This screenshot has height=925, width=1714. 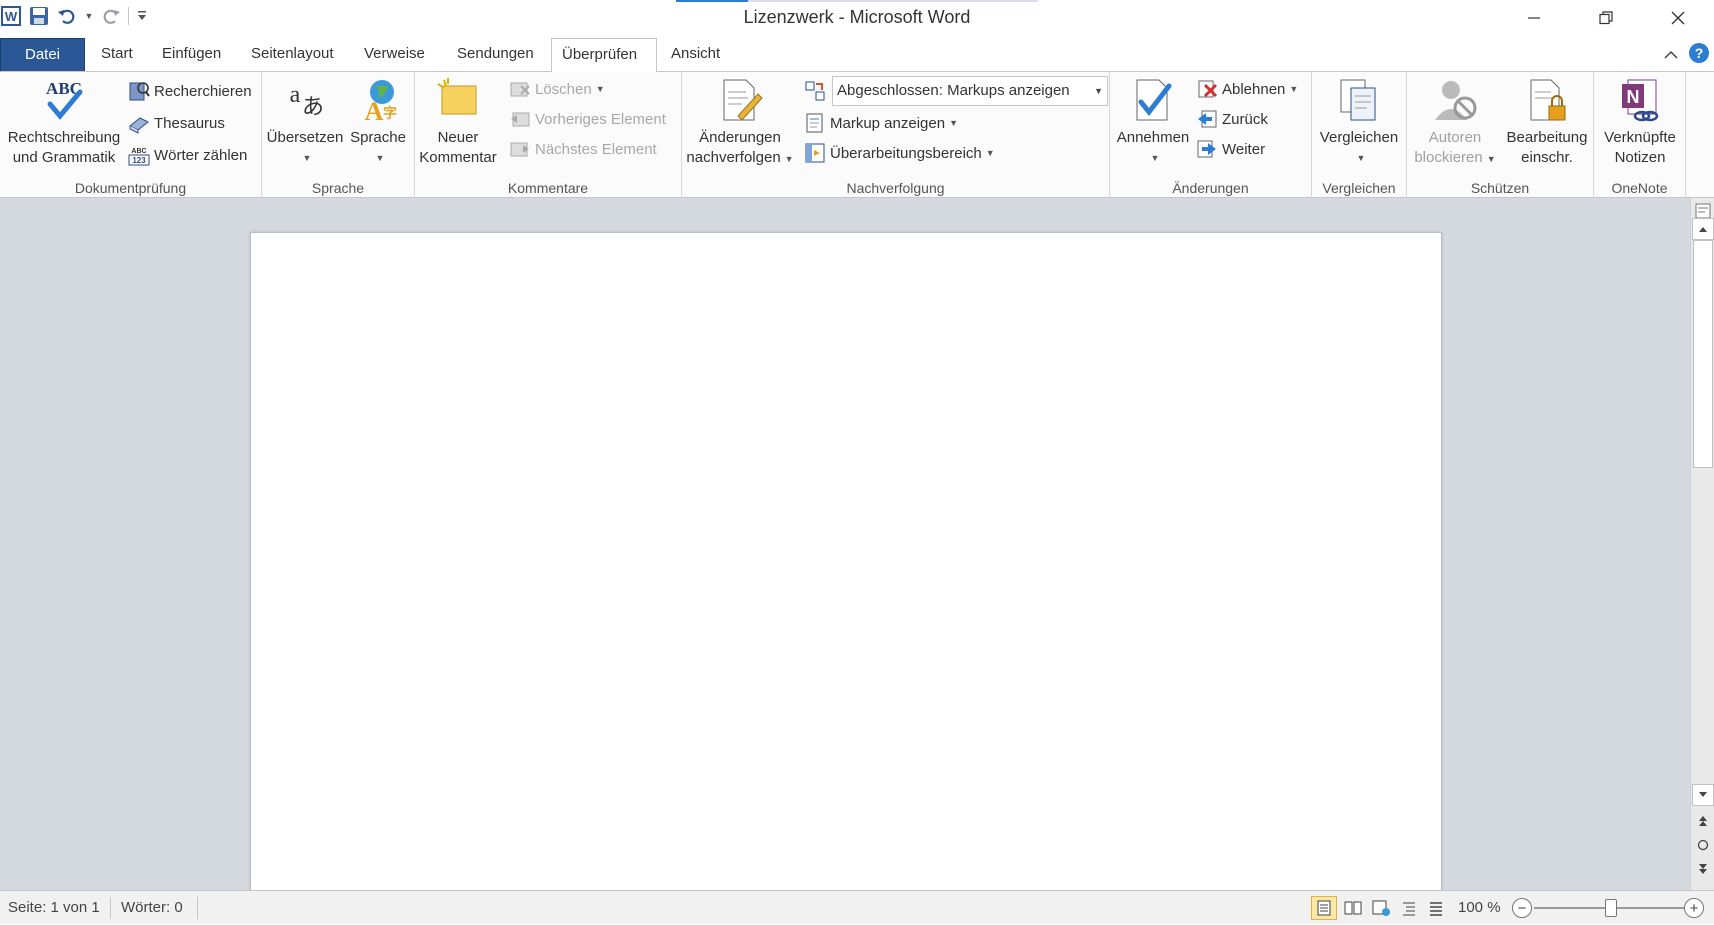 What do you see at coordinates (1455, 122) in the screenshot?
I see `block-authors-button: Autoren blockieren ▼` at bounding box center [1455, 122].